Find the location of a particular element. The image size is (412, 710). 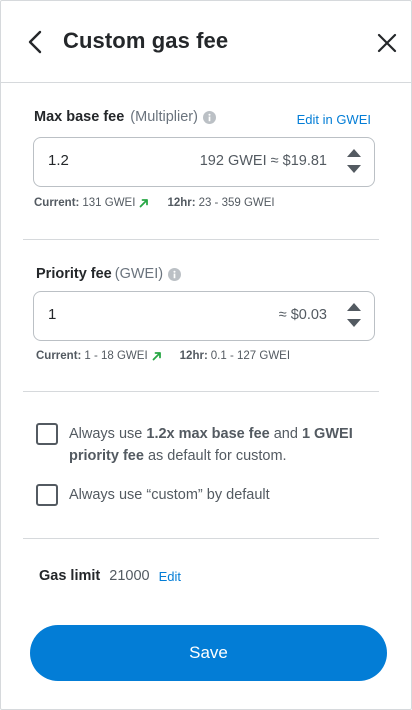

edit-in-gwei-link: Edit in GWEI is located at coordinates (334, 119).